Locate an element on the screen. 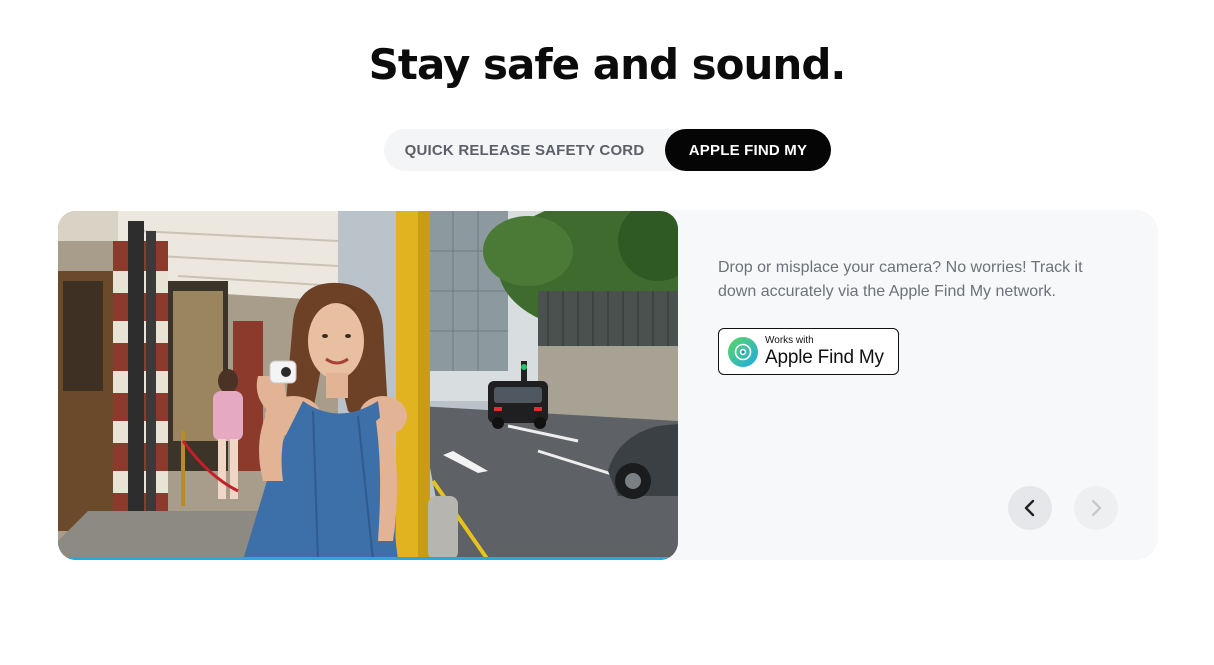 The height and width of the screenshot is (665, 1214). slide-progress-bar is located at coordinates (368, 558).